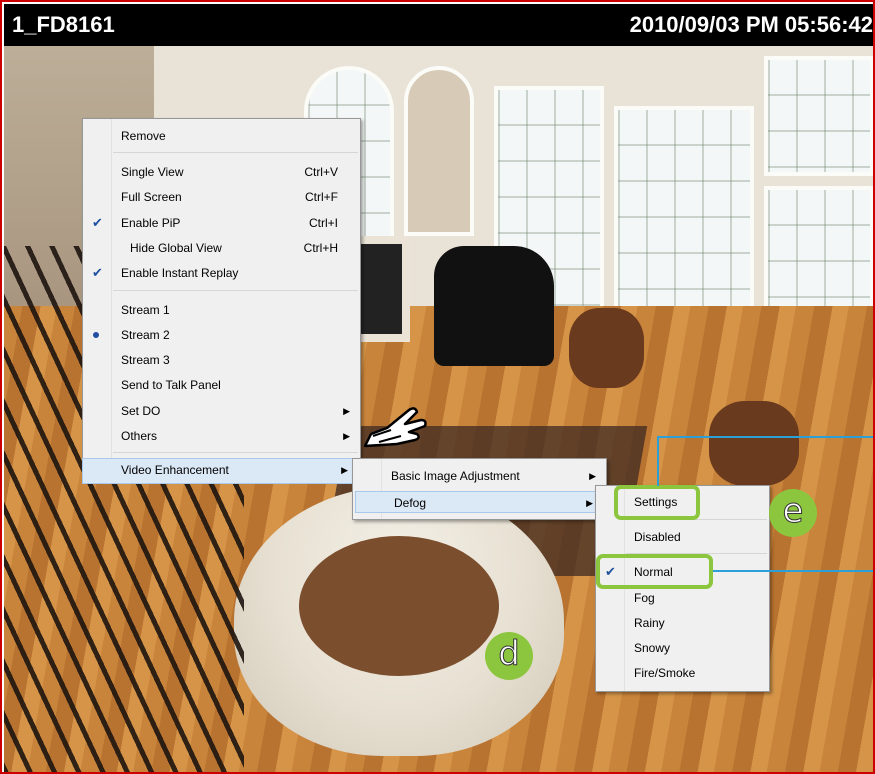 The height and width of the screenshot is (774, 875). I want to click on camera-title-bar: 1_FD8161 2010/09/03 PM 05:56:42, so click(438, 25).